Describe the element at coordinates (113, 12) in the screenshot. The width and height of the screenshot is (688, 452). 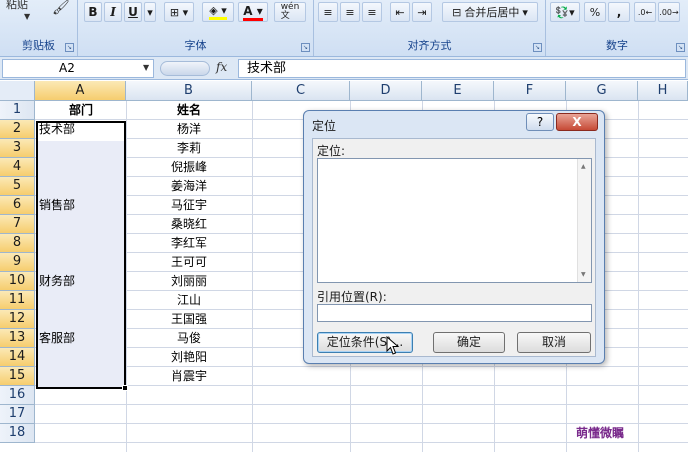
I see `italic-button: I` at that location.